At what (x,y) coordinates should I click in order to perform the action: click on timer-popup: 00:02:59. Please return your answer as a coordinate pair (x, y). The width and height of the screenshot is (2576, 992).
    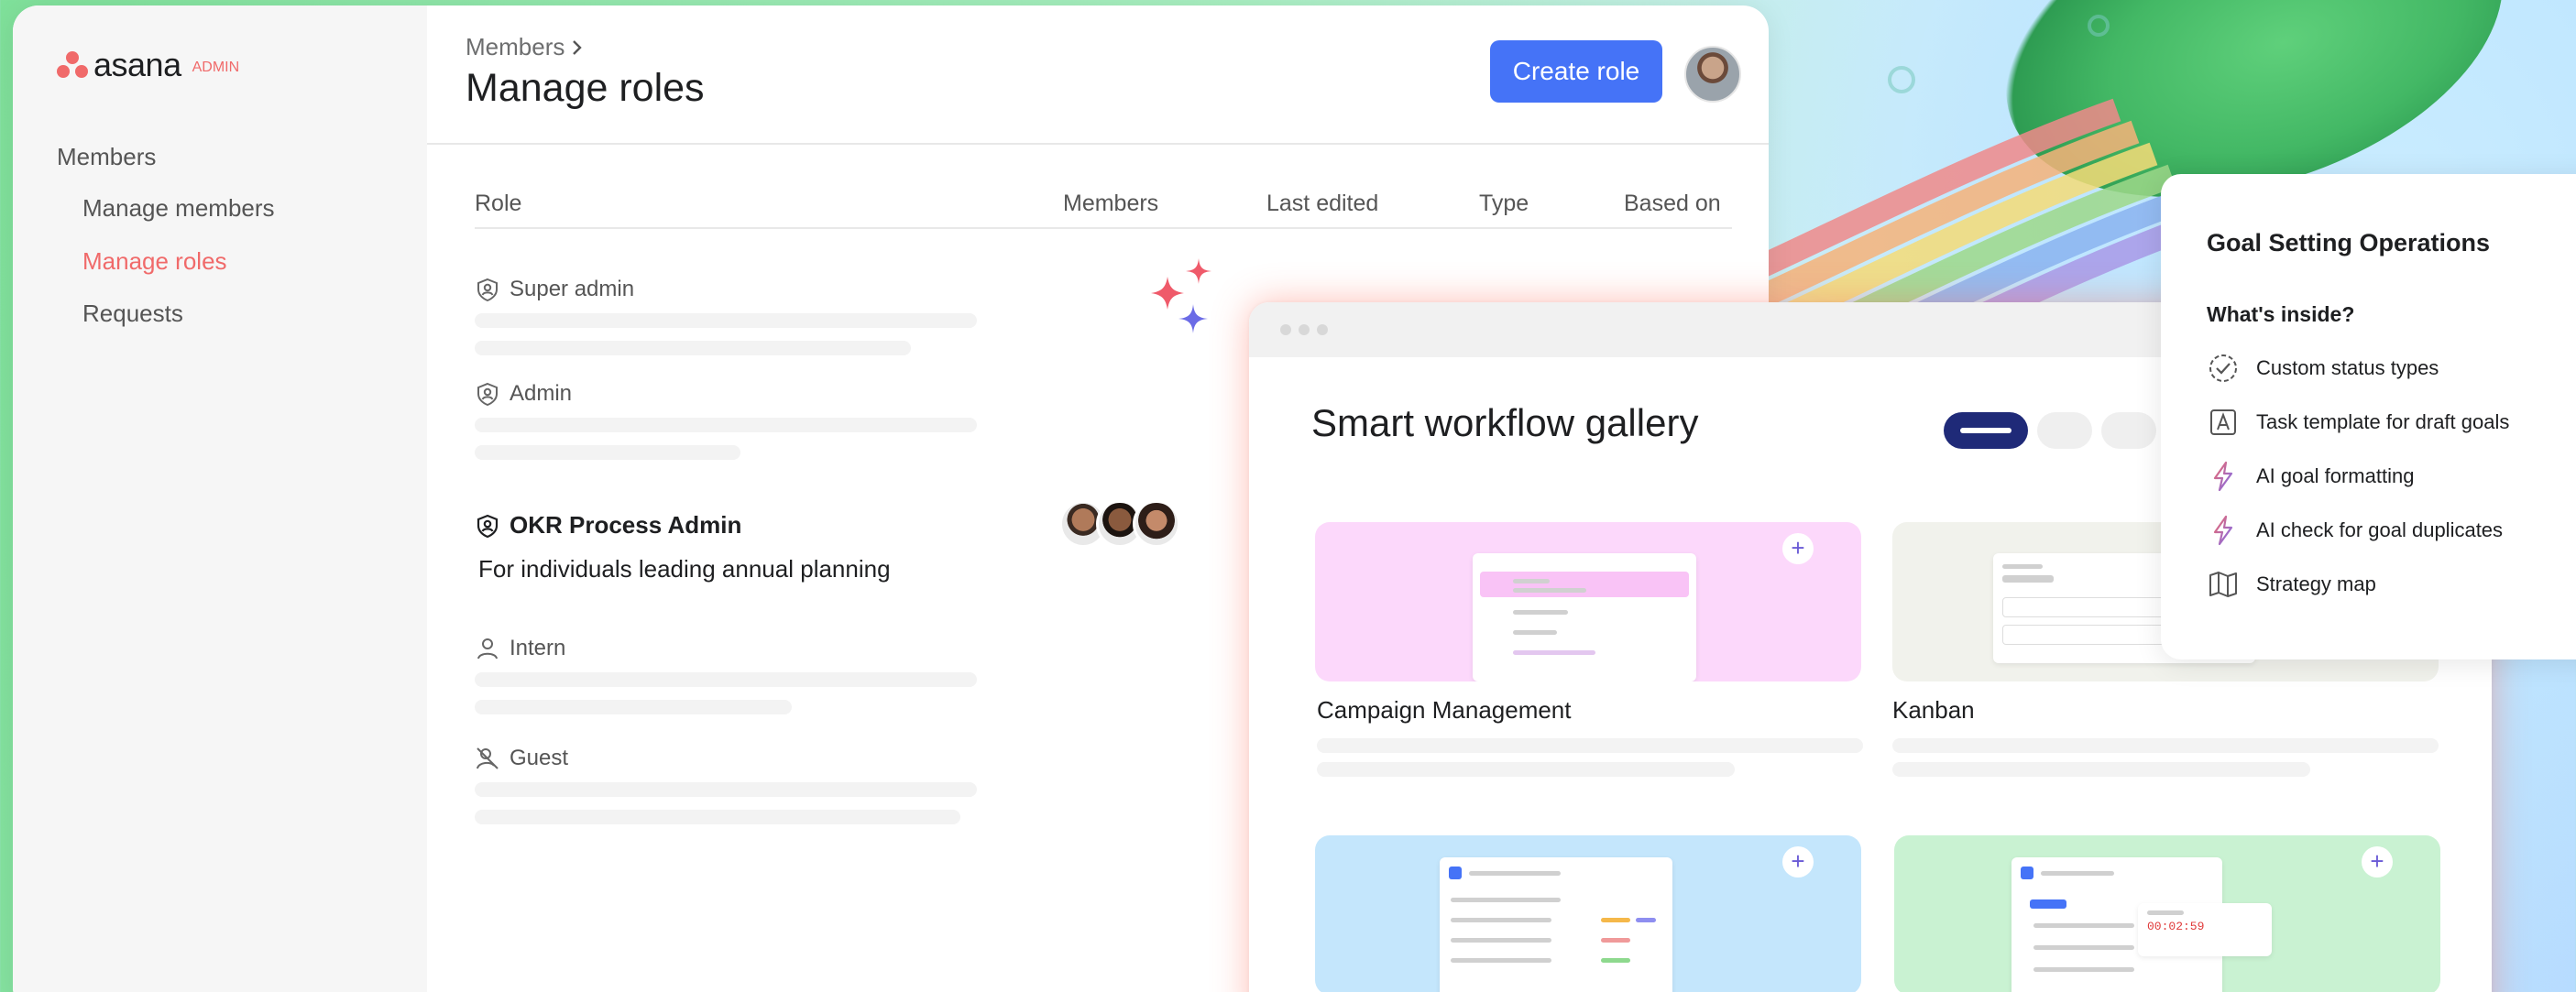
    Looking at the image, I should click on (2205, 930).